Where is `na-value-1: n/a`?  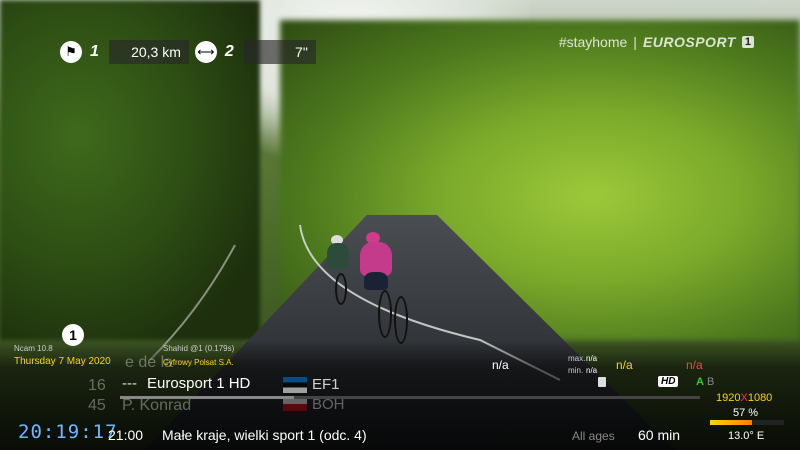 na-value-1: n/a is located at coordinates (500, 365).